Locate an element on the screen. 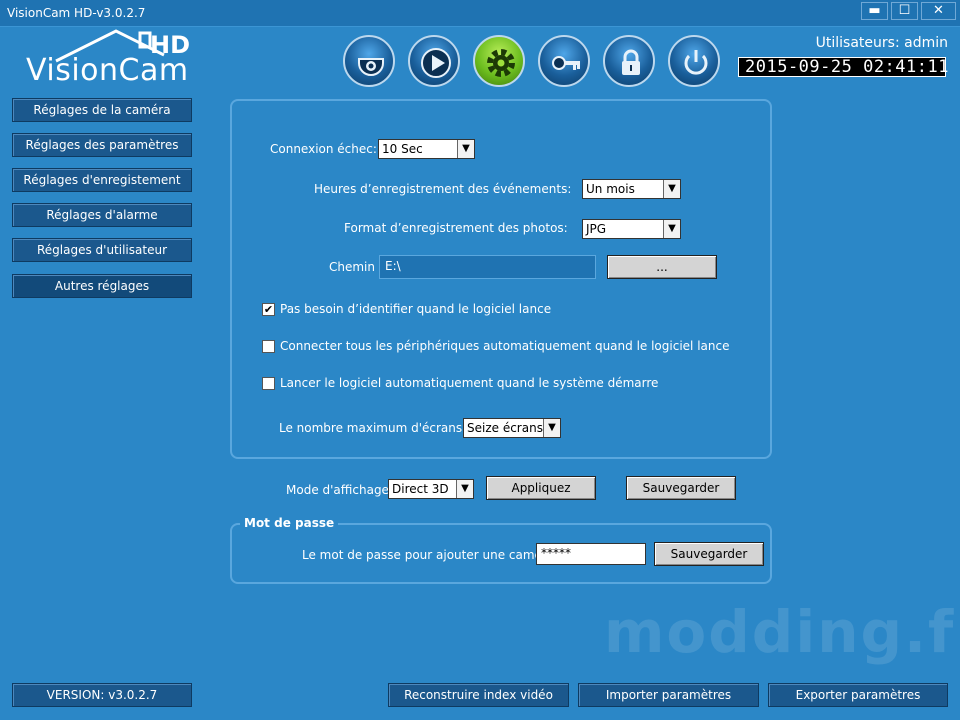  max-screens-select: Seize écrans ▼ is located at coordinates (512, 428).